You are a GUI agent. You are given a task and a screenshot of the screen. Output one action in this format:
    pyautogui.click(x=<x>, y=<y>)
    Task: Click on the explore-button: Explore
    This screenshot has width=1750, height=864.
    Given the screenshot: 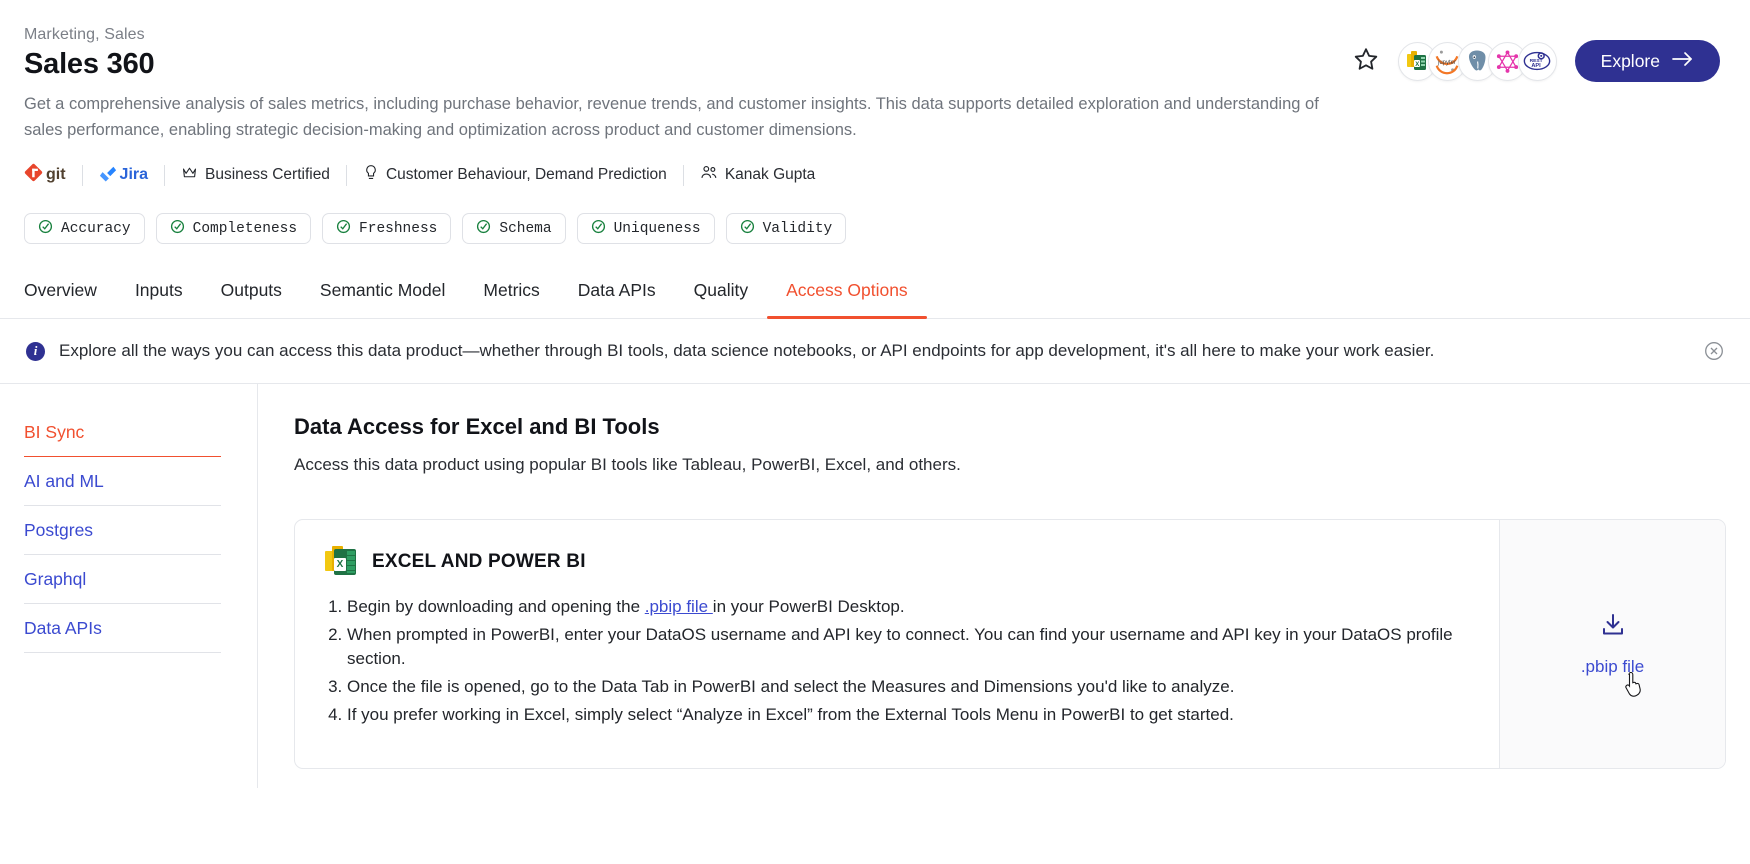 What is the action you would take?
    pyautogui.click(x=1647, y=61)
    